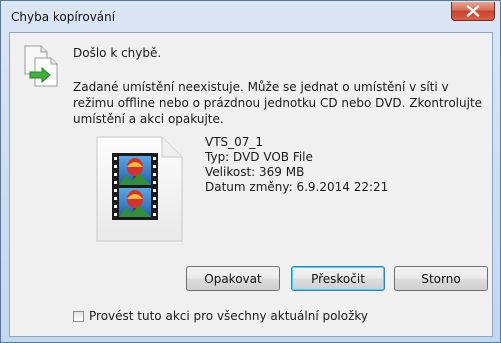 Image resolution: width=501 pixels, height=343 pixels. I want to click on file-name: VTS_07_1, so click(234, 142).